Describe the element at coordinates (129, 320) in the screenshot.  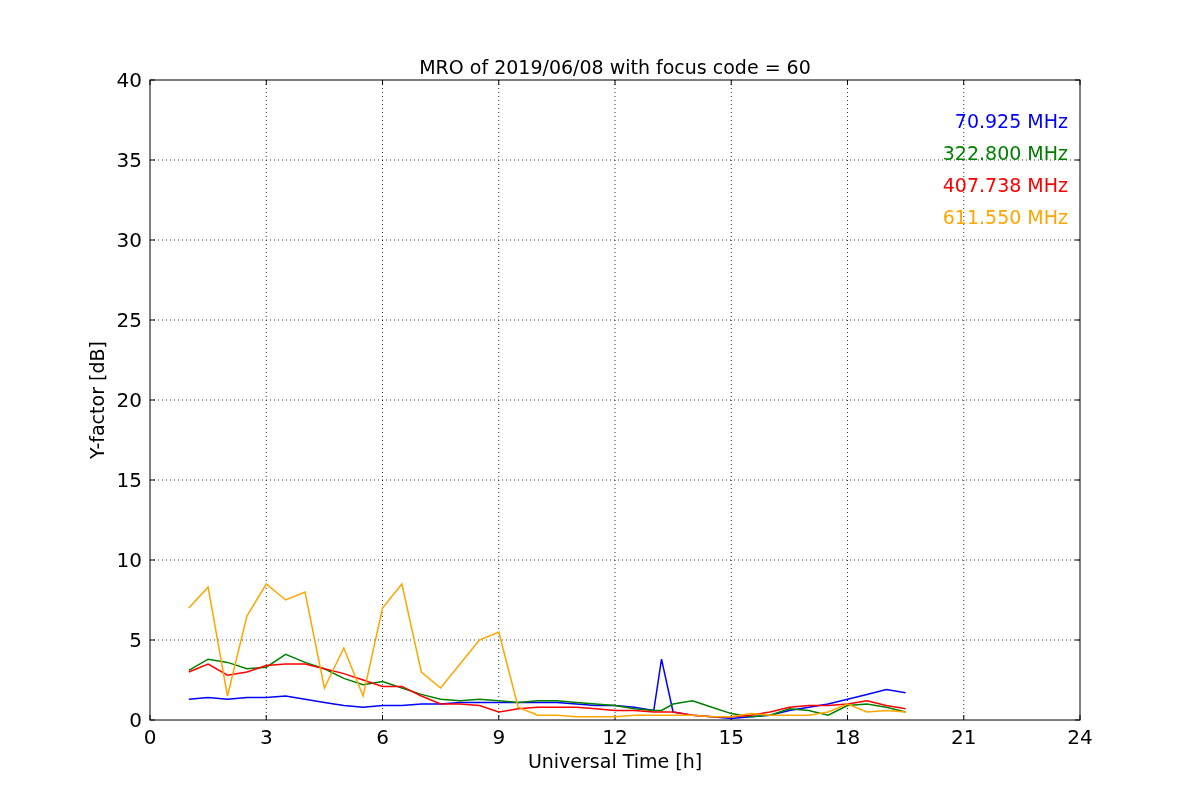
I see `y-tick-label: 25` at that location.